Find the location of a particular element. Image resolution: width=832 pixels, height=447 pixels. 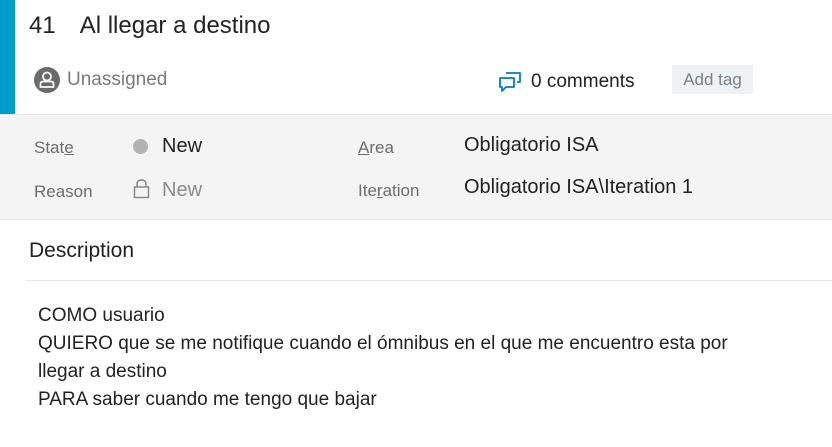

description-divider is located at coordinates (429, 280).